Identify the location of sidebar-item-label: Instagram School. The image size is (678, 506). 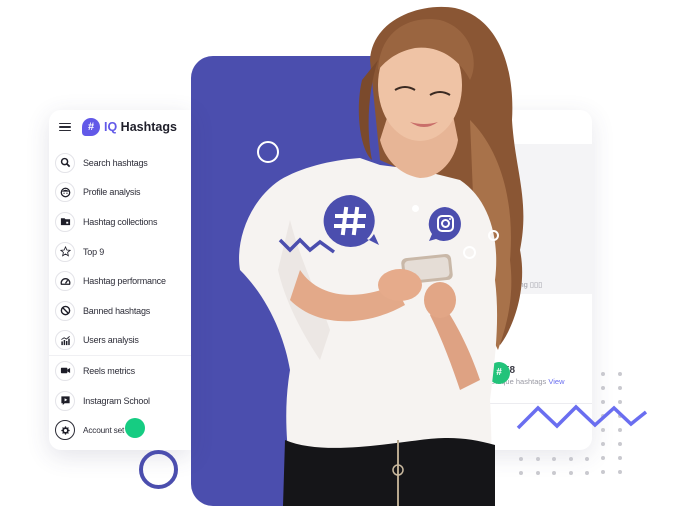
(116, 400).